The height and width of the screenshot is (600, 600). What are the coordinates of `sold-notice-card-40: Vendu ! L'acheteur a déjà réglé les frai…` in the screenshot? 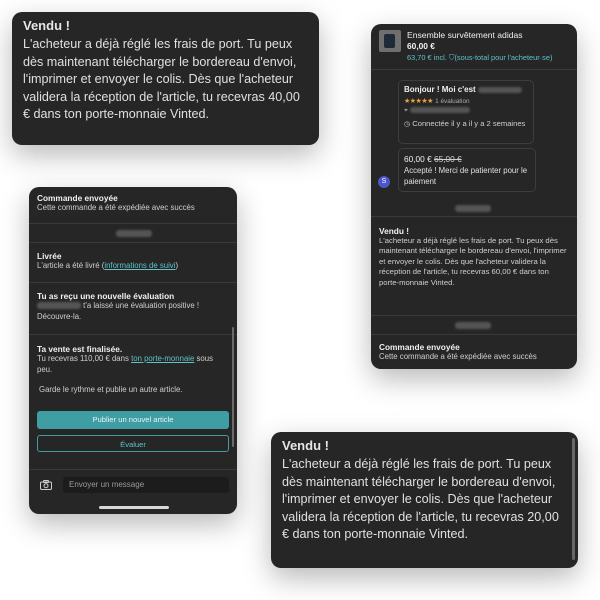 It's located at (165, 78).